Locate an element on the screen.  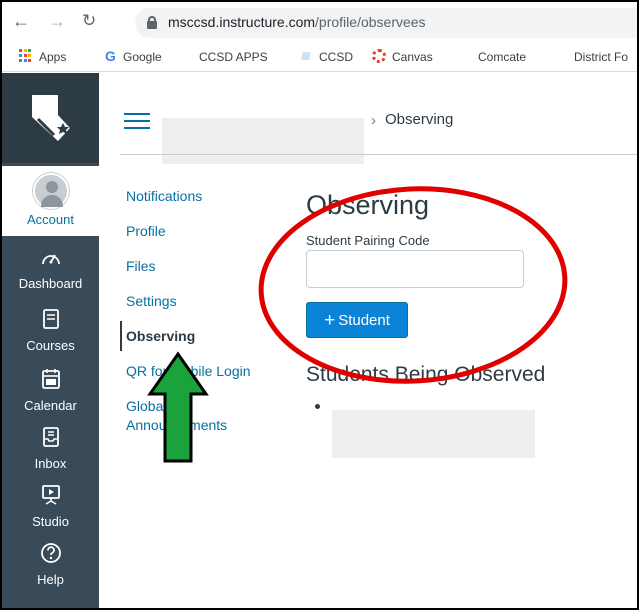
institution-logo-icon is located at coordinates (51, 118).